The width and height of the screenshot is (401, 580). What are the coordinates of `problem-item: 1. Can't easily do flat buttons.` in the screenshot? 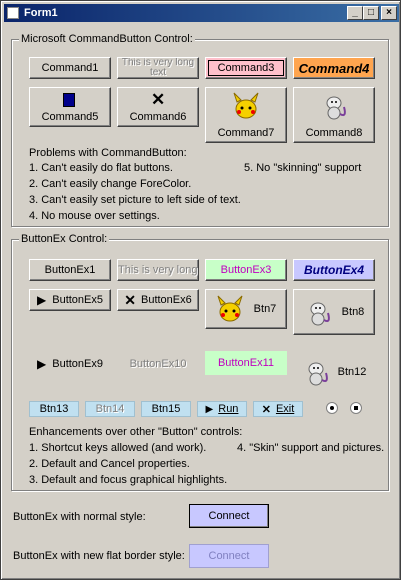 It's located at (101, 168).